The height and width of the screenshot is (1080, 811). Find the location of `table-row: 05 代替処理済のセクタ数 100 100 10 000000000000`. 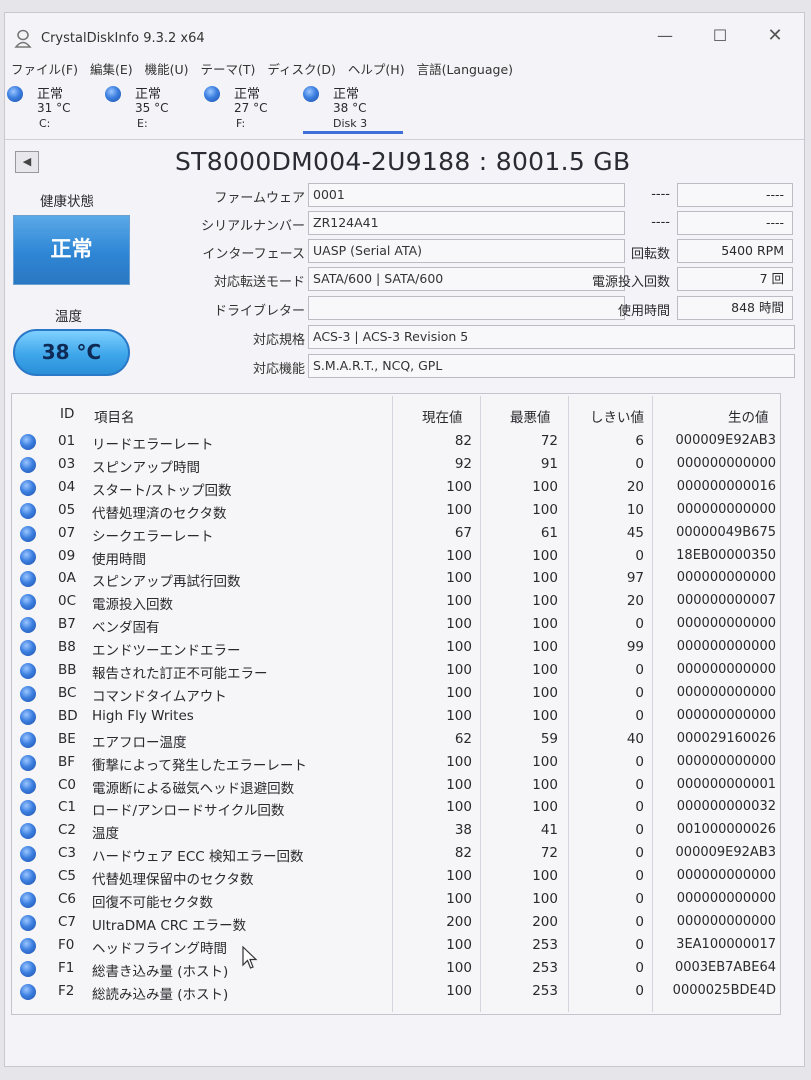

table-row: 05 代替処理済のセクタ数 100 100 10 000000000000 is located at coordinates (396, 510).